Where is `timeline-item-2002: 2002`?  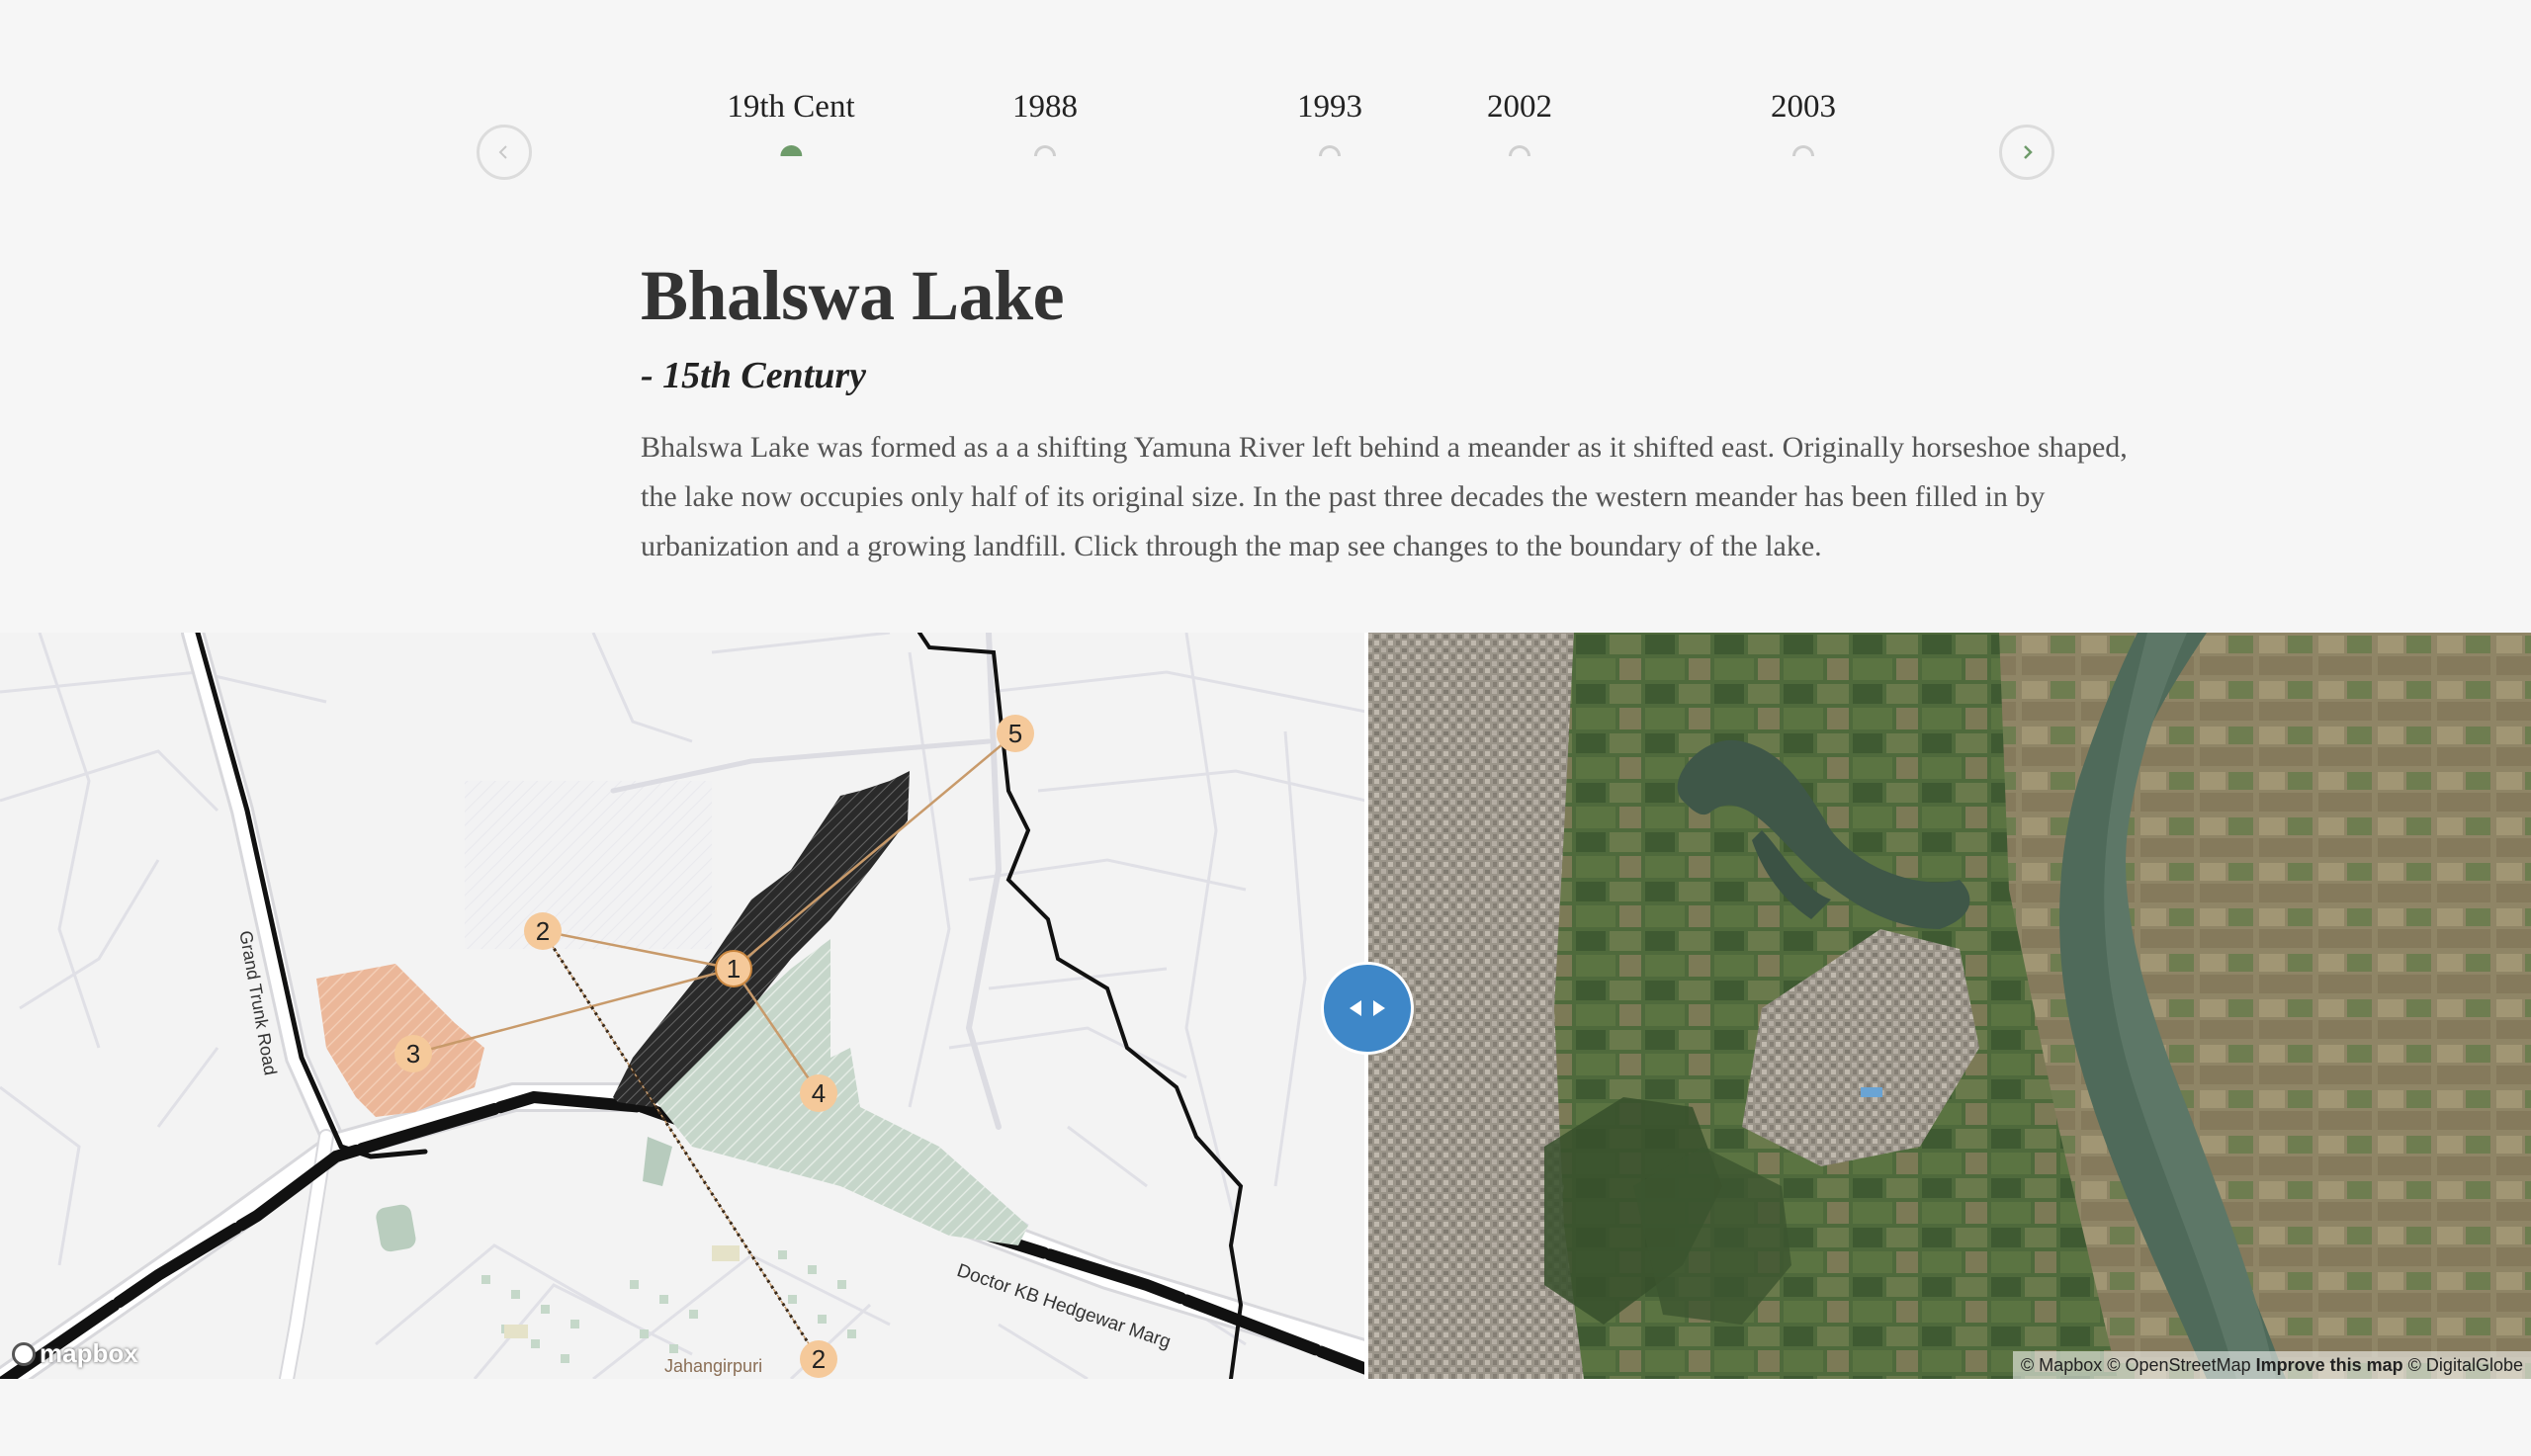 timeline-item-2002: 2002 is located at coordinates (1519, 123).